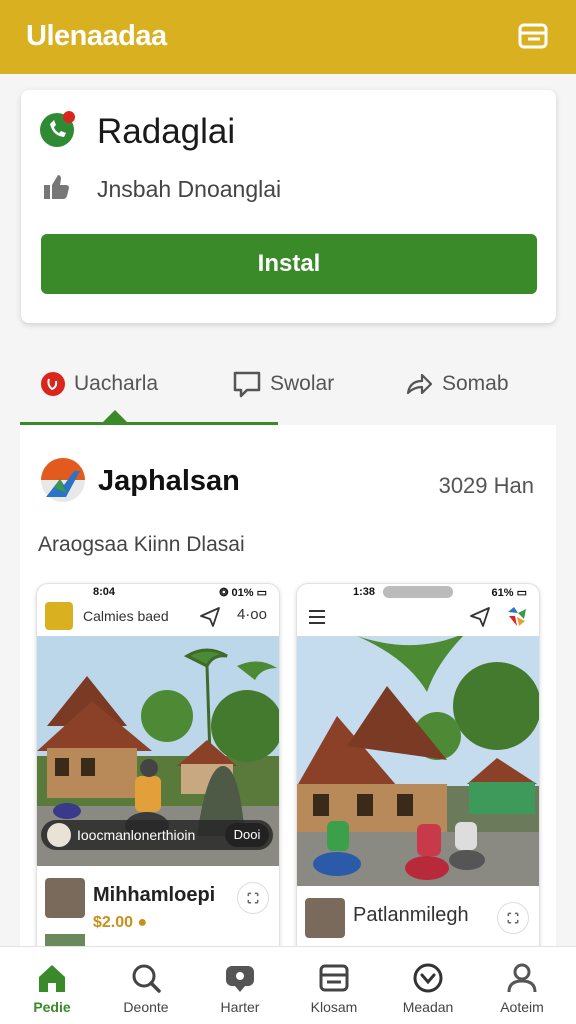 This screenshot has width=576, height=1024. I want to click on publisher-logo-icon, so click(63, 480).